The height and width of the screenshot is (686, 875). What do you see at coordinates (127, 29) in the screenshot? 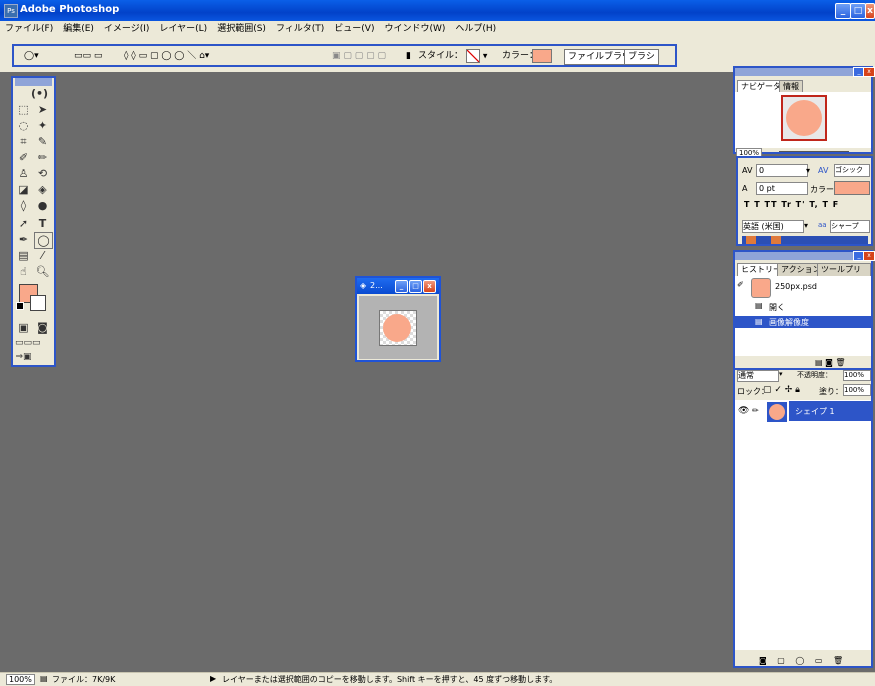
I see `menu-image: イメージ(I)` at bounding box center [127, 29].